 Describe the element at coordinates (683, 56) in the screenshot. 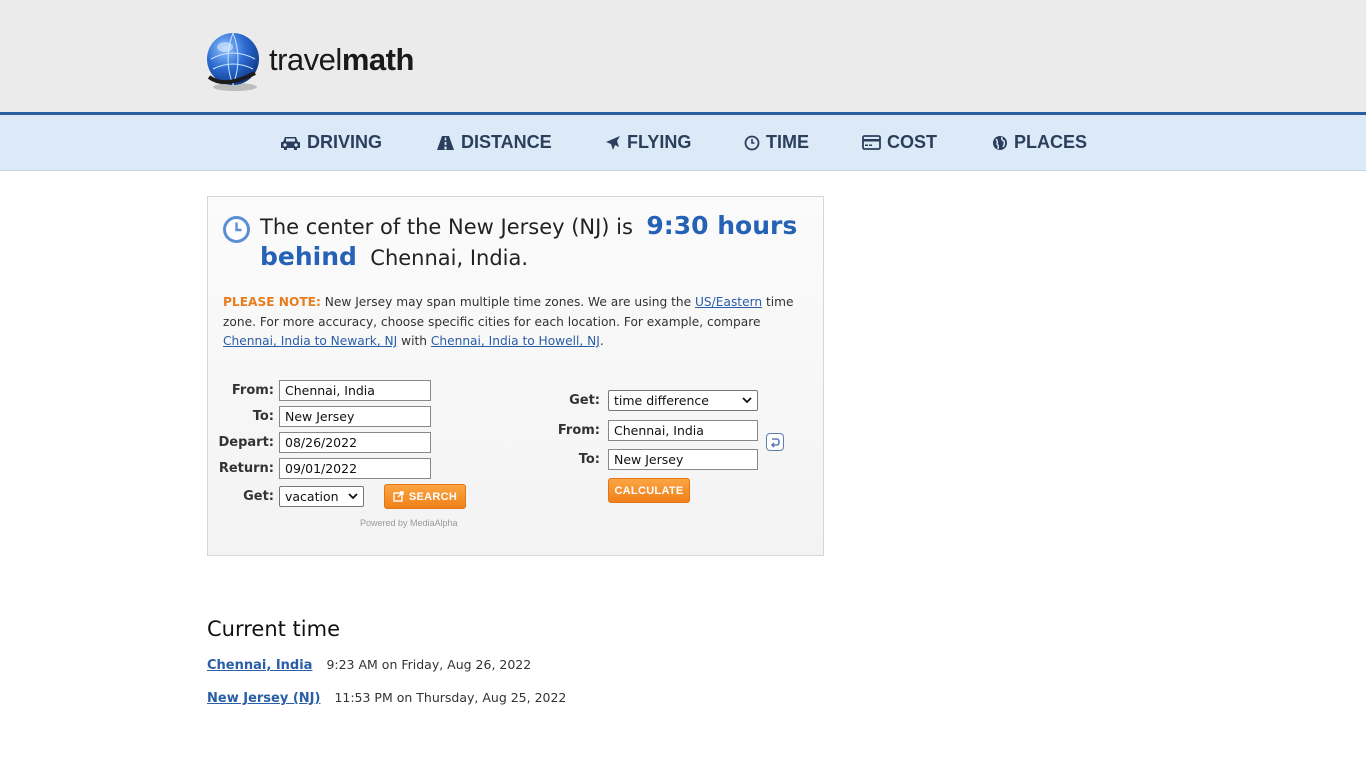

I see `site-header: travelmath` at that location.